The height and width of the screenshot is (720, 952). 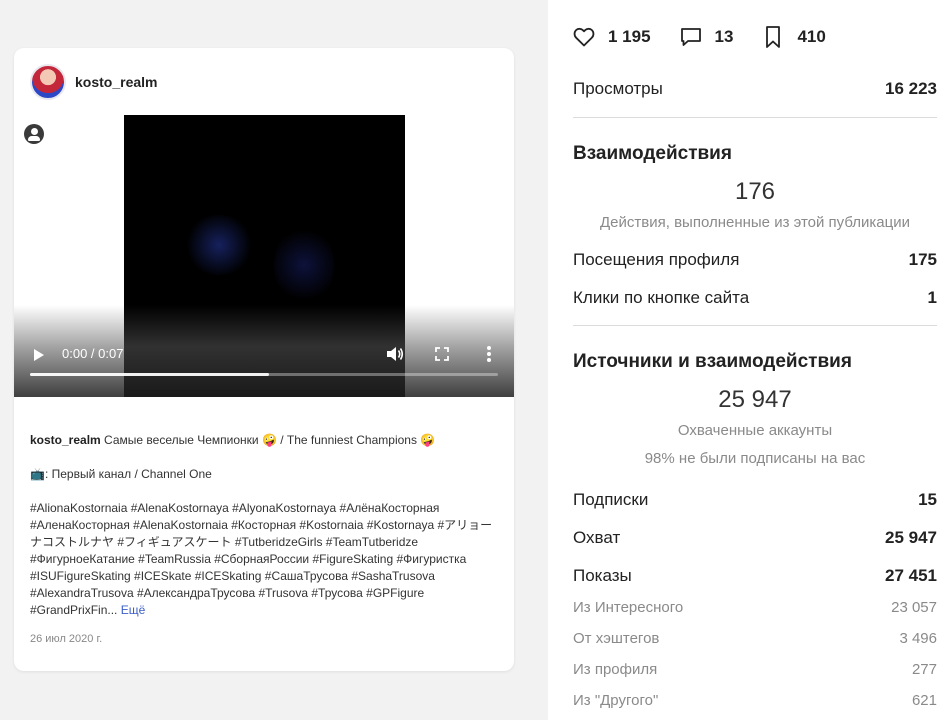 I want to click on source-value: 621, so click(x=924, y=700).